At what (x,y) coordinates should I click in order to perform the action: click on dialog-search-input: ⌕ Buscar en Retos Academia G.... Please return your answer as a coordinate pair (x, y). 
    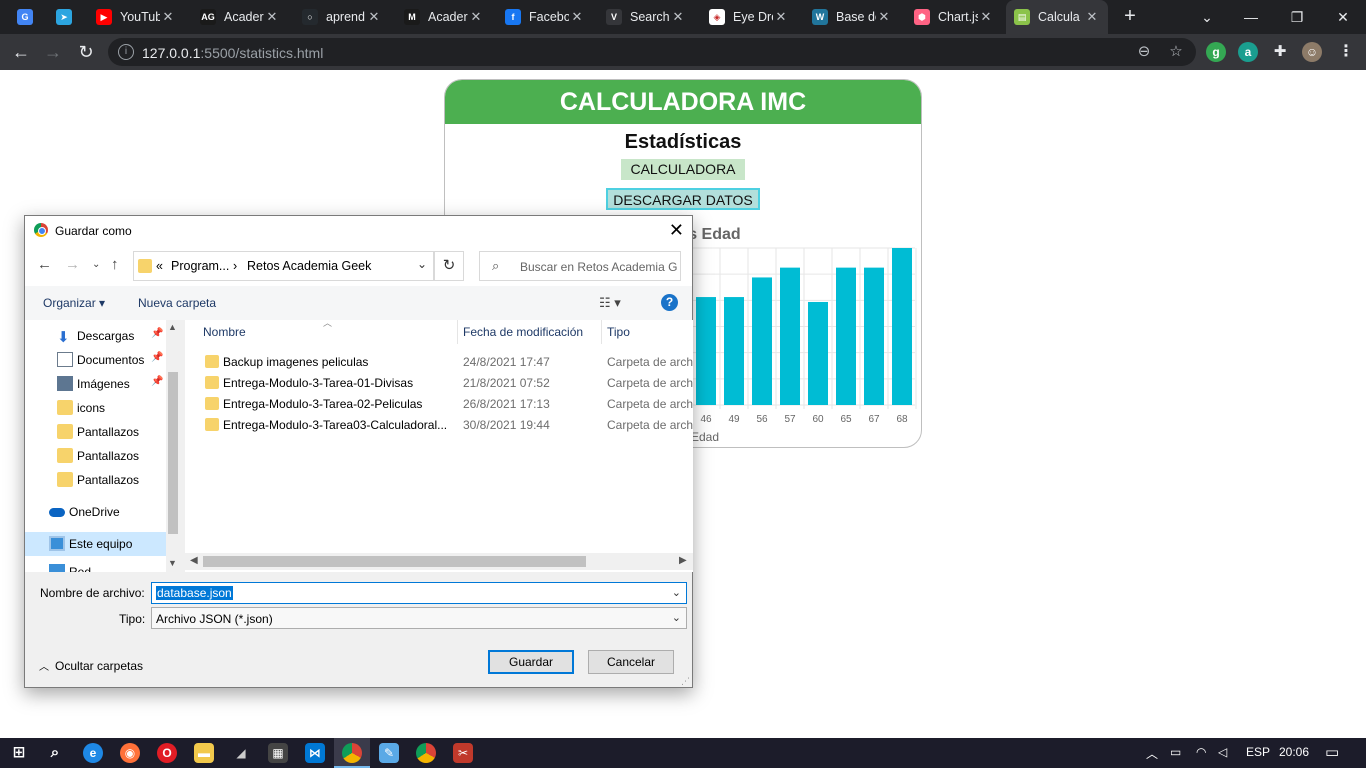
    Looking at the image, I should click on (580, 266).